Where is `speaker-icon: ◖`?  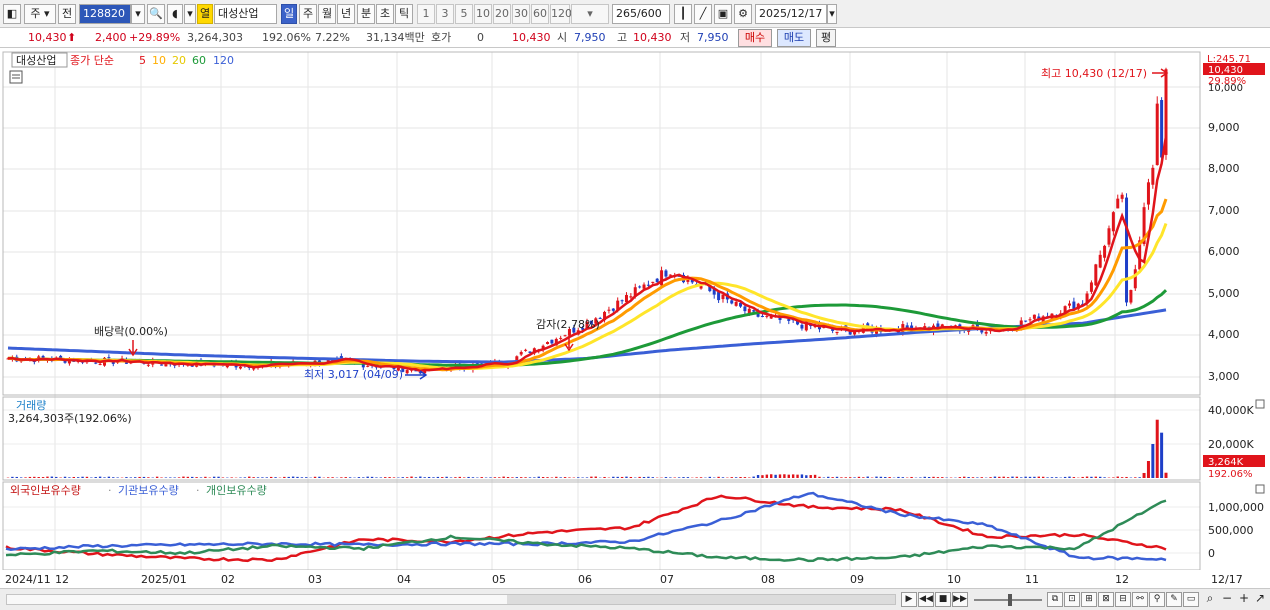
speaker-icon: ◖ is located at coordinates (175, 14).